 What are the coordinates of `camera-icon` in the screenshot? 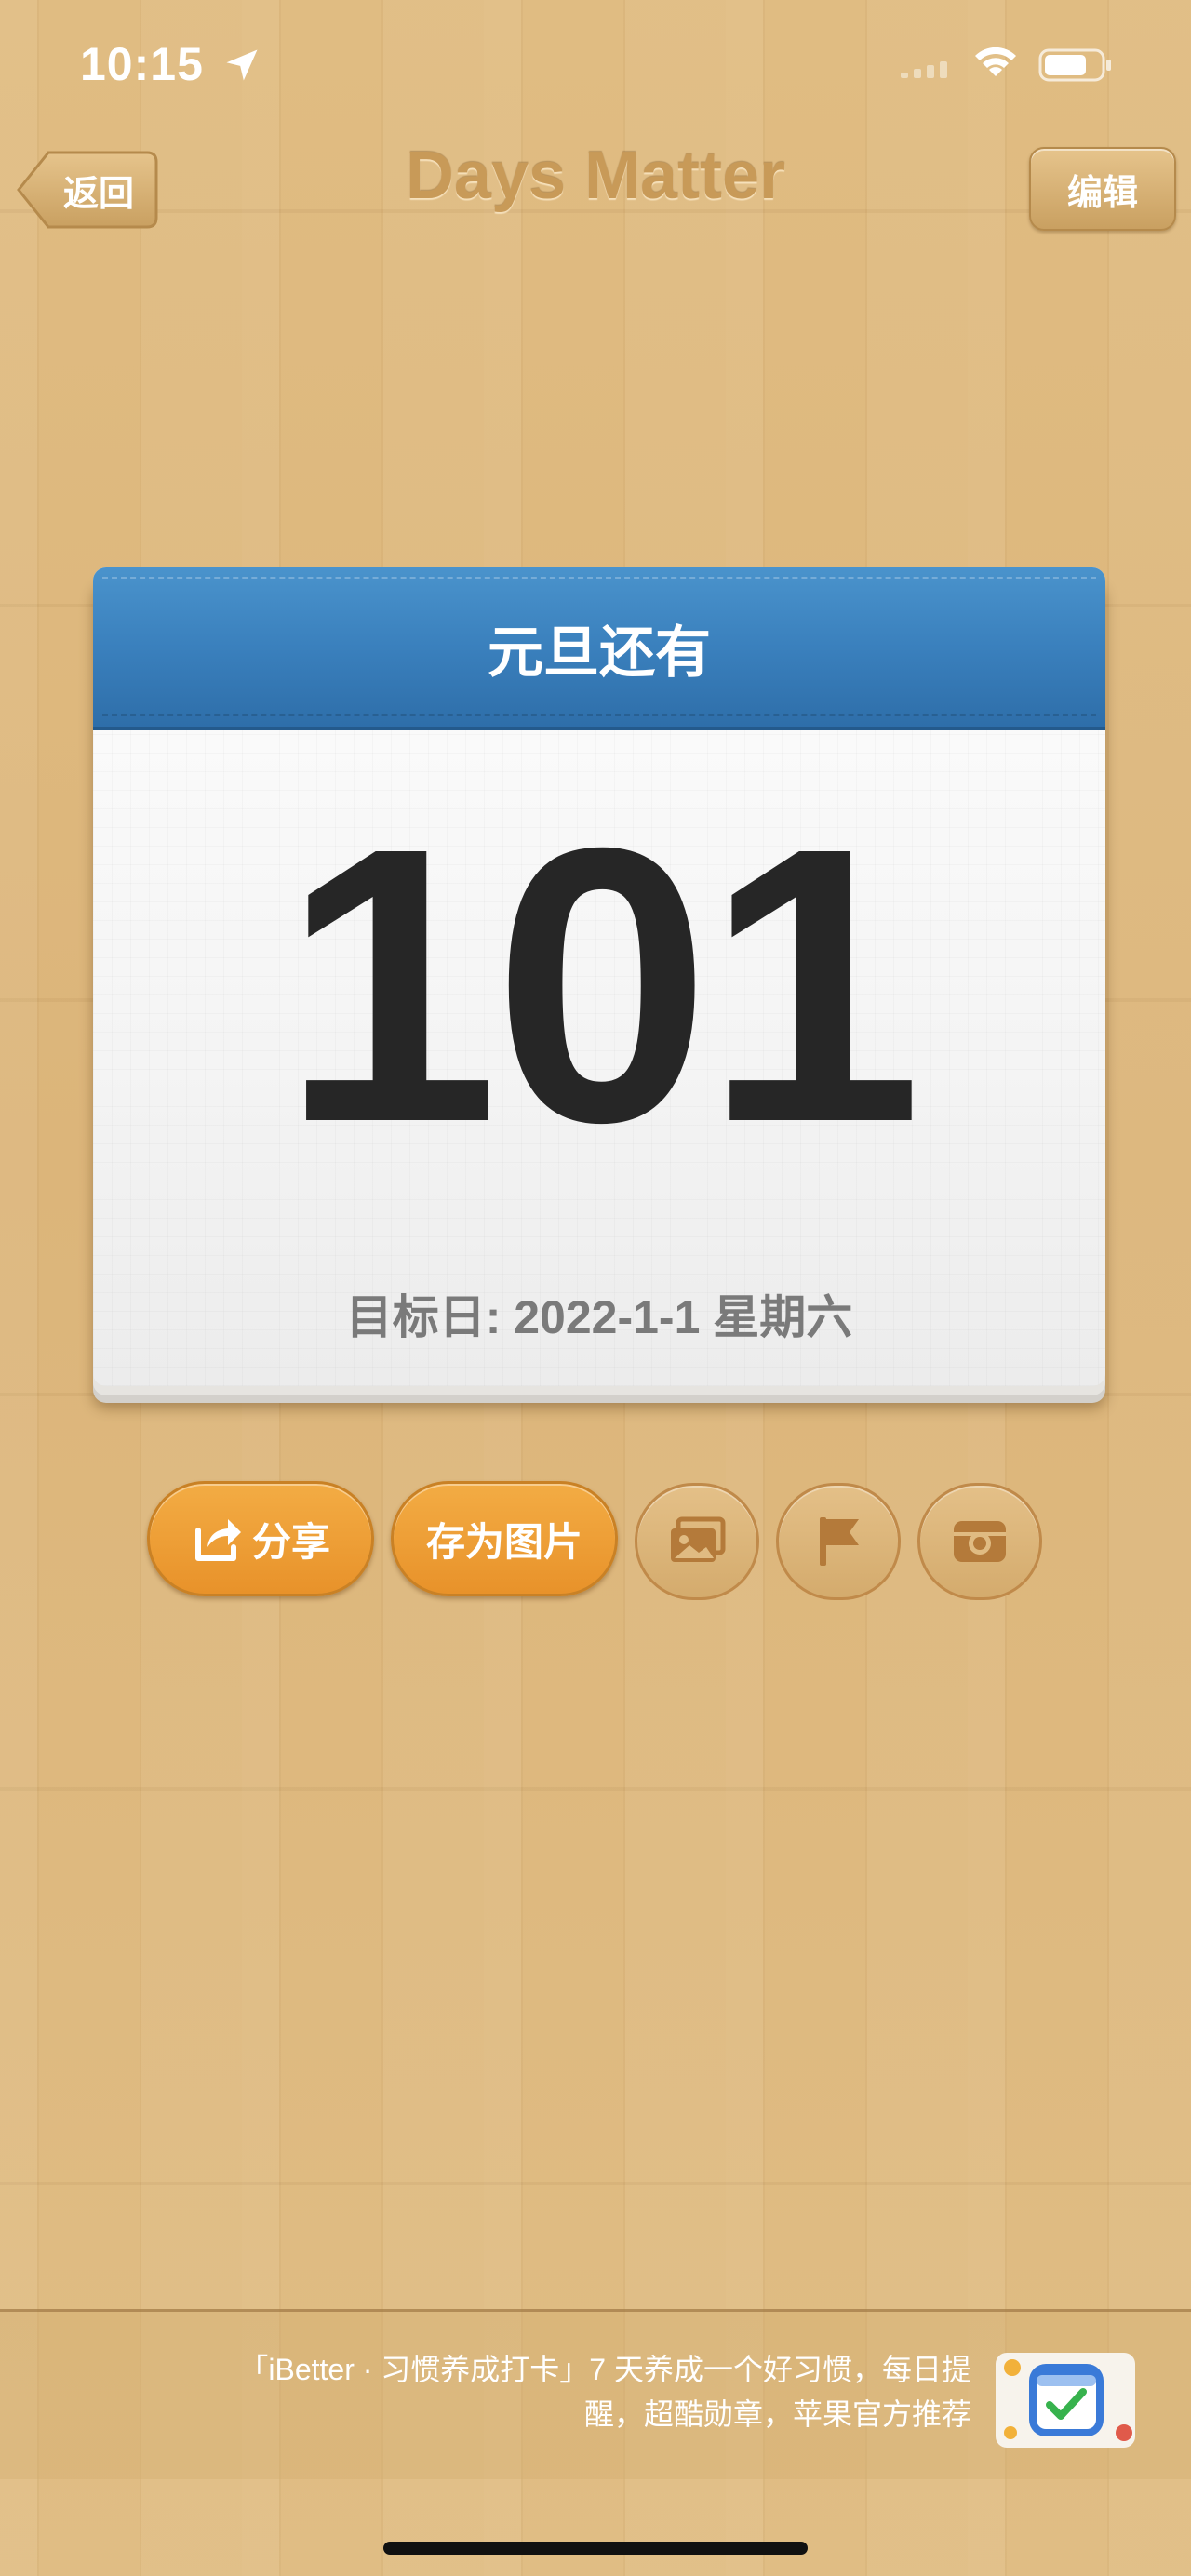 It's located at (980, 1541).